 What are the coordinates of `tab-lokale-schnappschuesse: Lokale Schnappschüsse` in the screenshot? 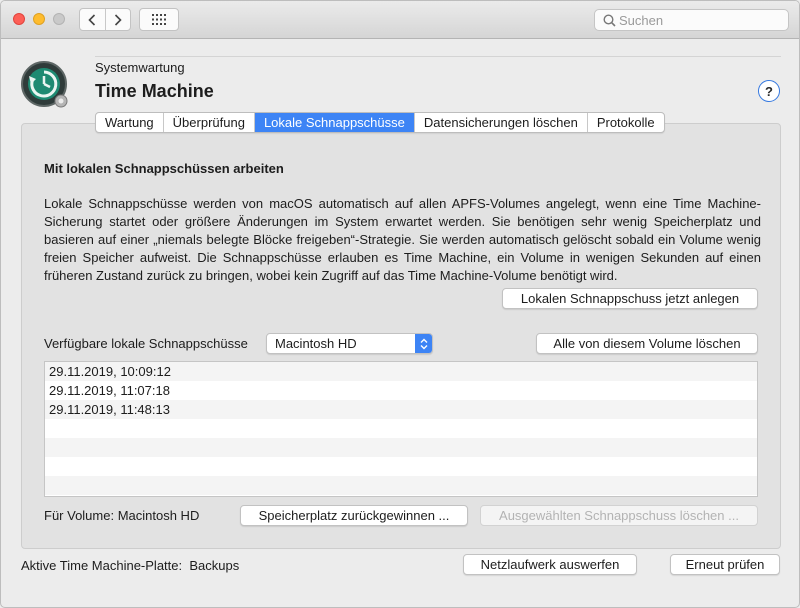 It's located at (334, 122).